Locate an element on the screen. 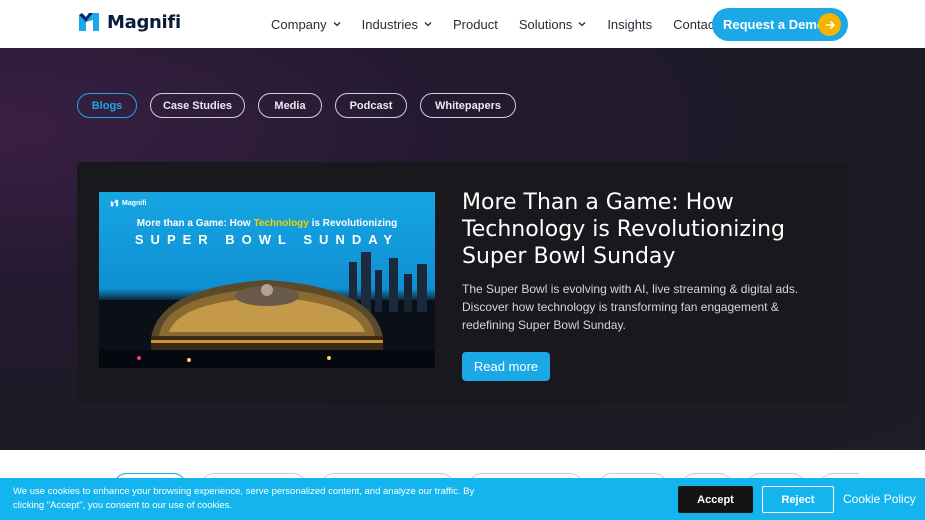  nav-industries: Industries is located at coordinates (397, 24).